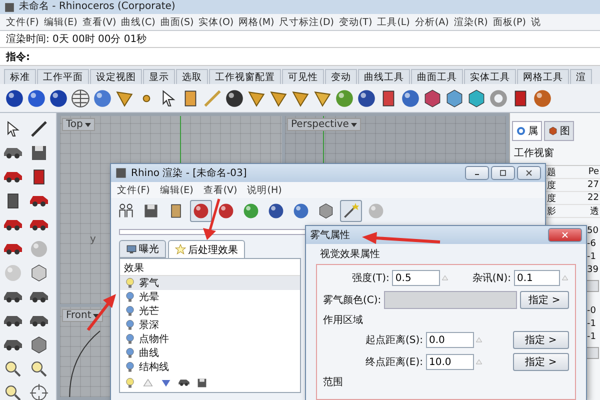 This screenshot has width=600, height=400. What do you see at coordinates (393, 340) in the screenshot?
I see `field-label: 起点距离(S):` at bounding box center [393, 340].